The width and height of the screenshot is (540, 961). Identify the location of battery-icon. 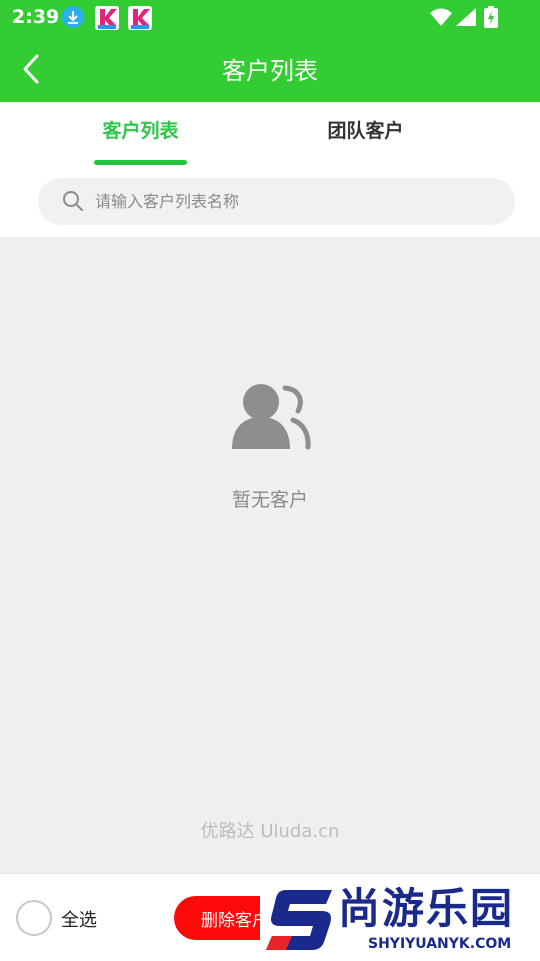
(491, 19).